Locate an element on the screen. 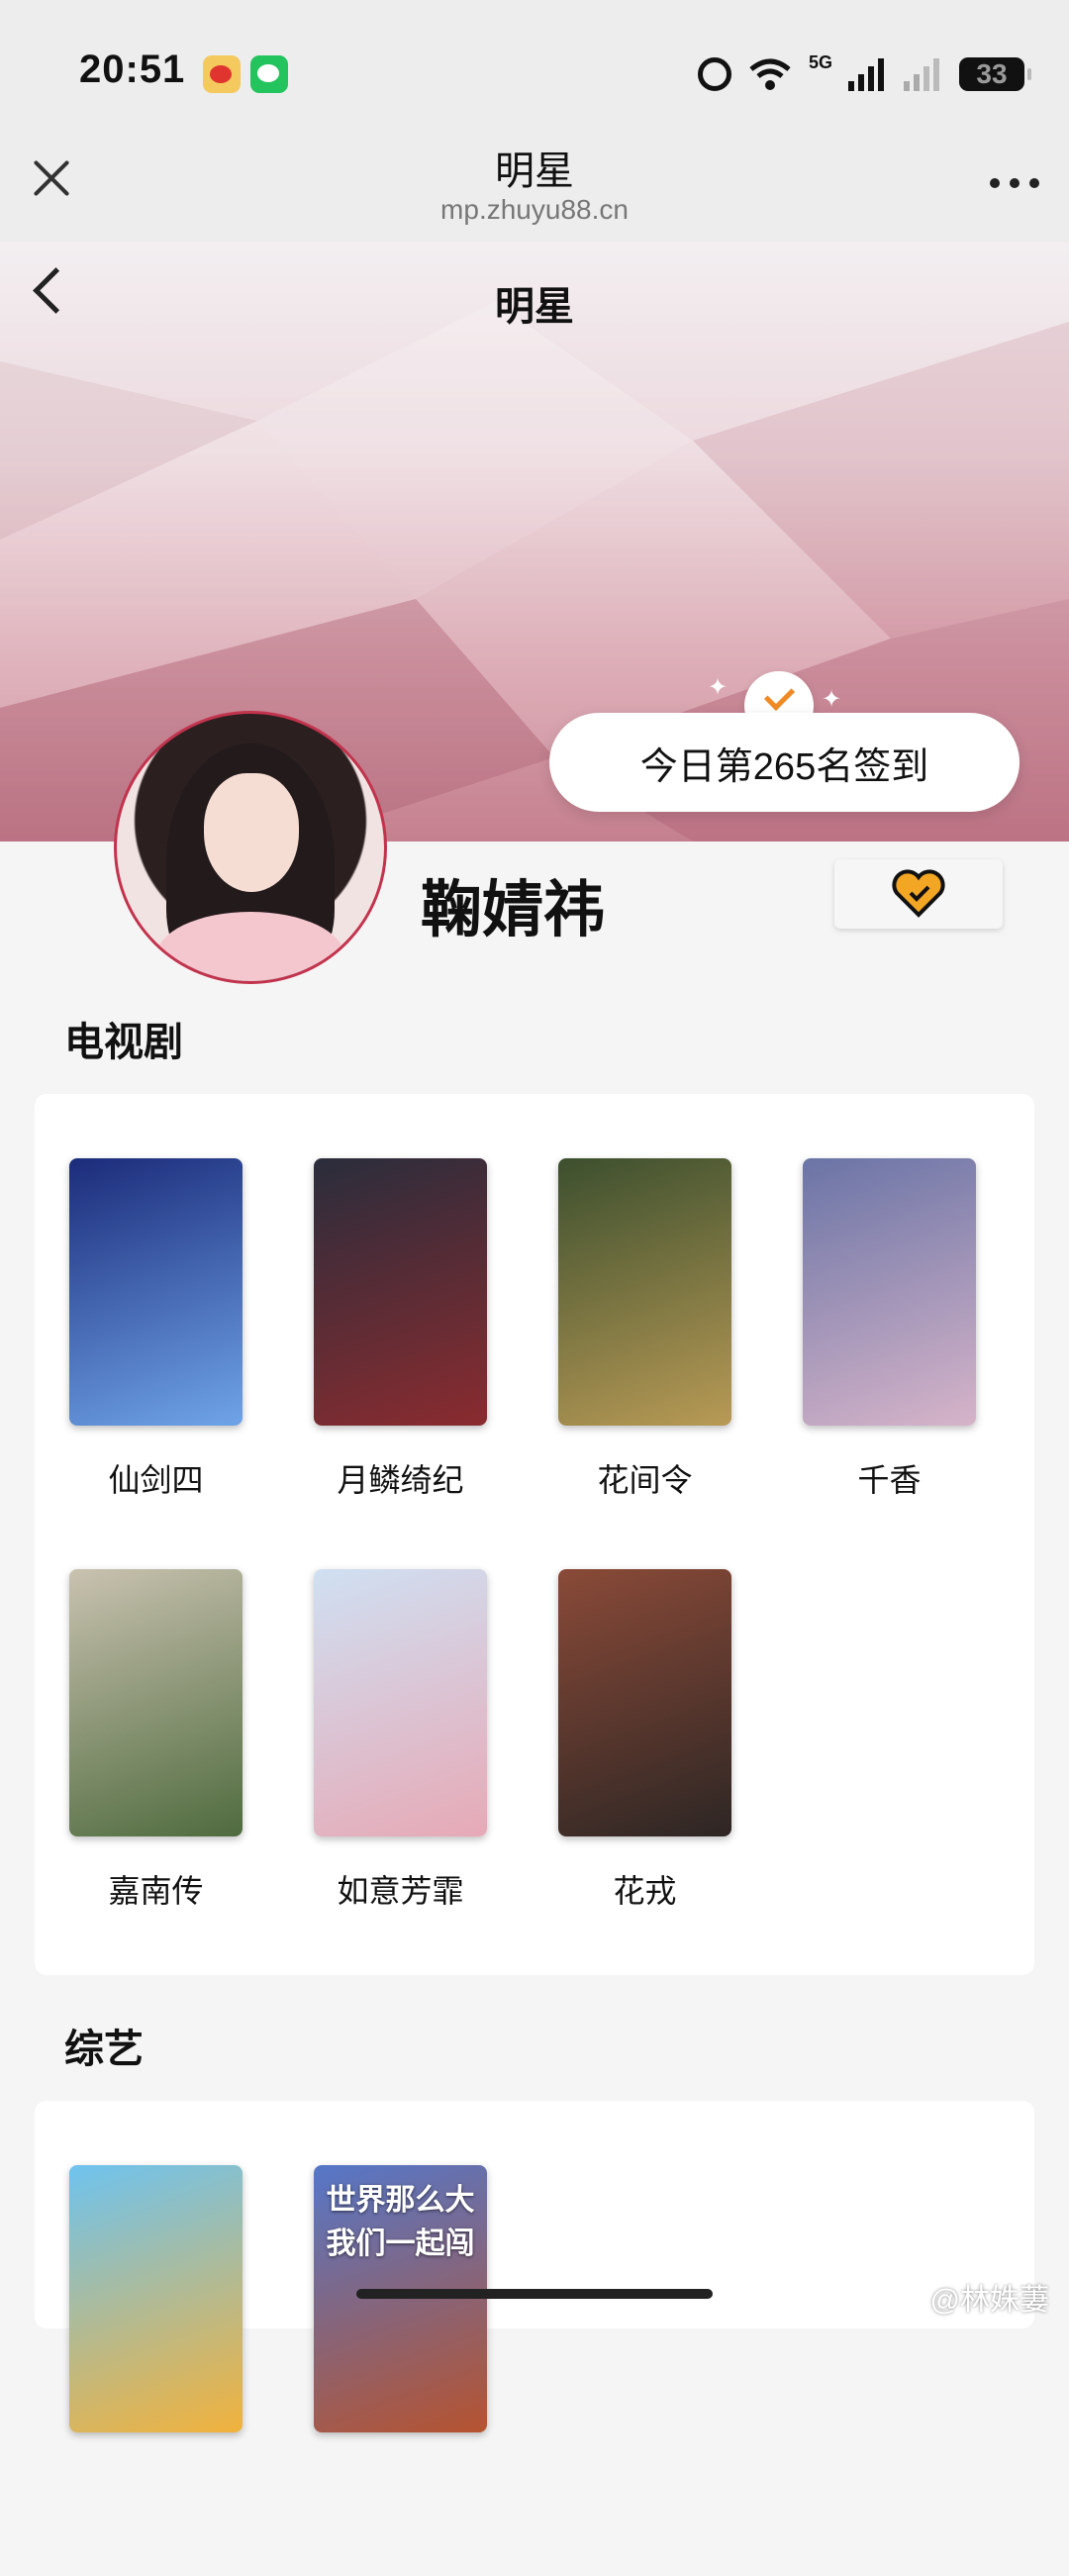  show-title: 仙剑四 is located at coordinates (156, 1480).